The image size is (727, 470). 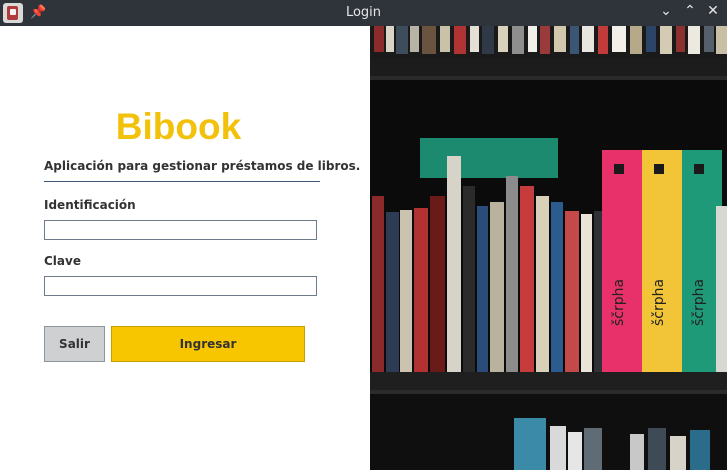 I want to click on maximize-icon: ⌃, so click(x=690, y=11).